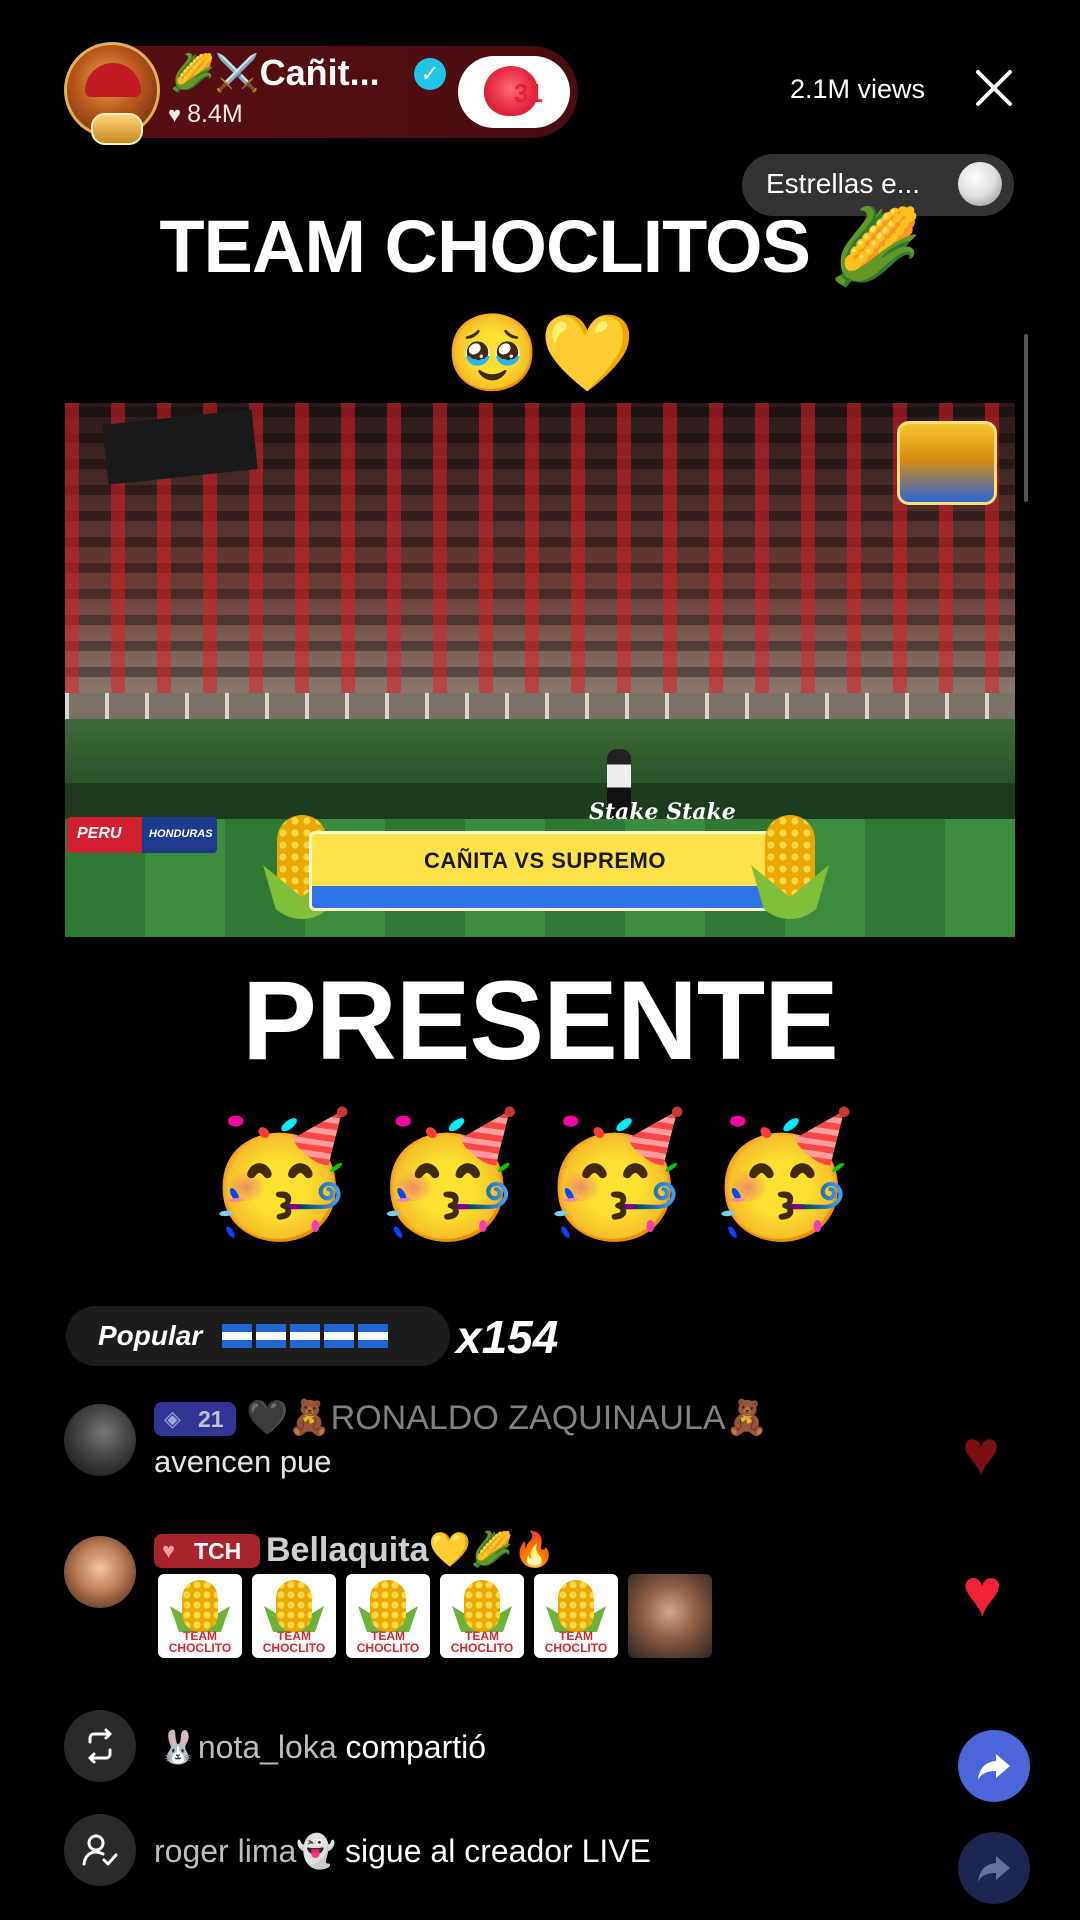 Image resolution: width=1080 pixels, height=1920 pixels. I want to click on close-icon, so click(994, 88).